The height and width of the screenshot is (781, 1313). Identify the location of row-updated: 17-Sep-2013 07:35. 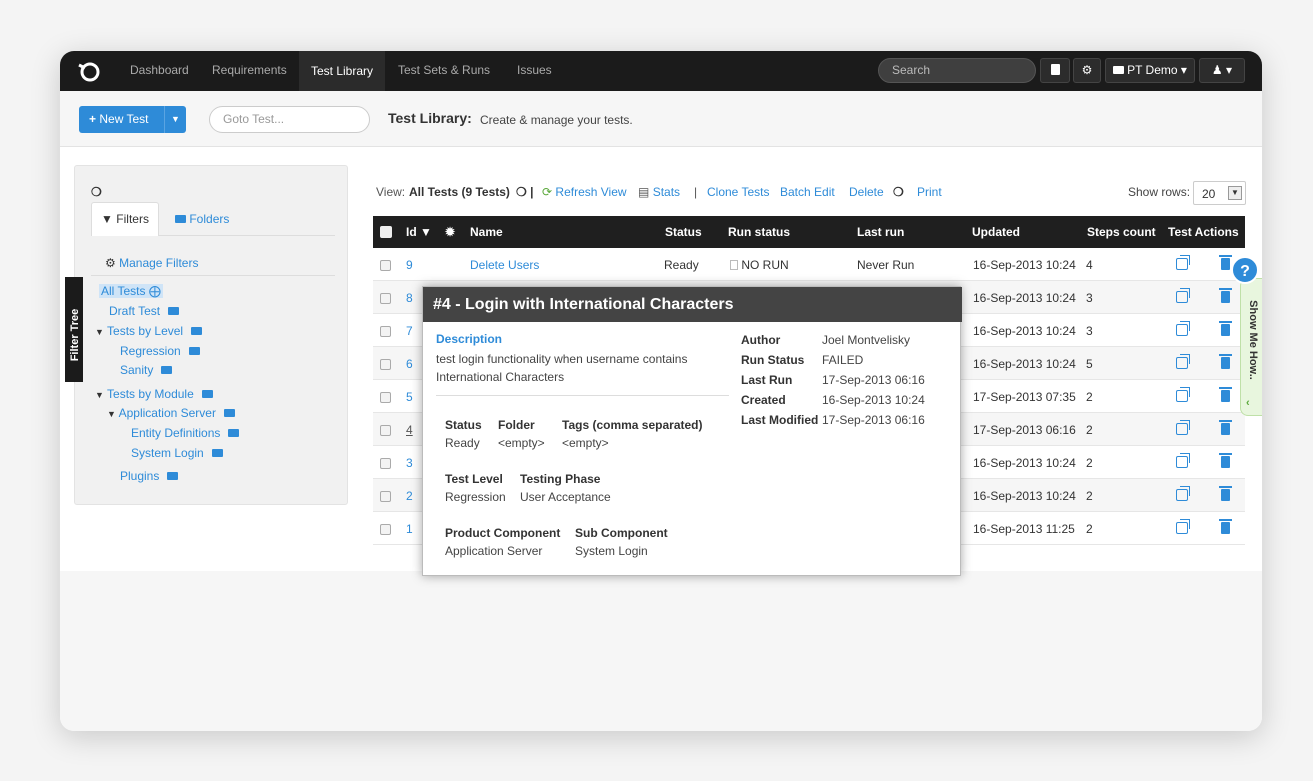
(1024, 397).